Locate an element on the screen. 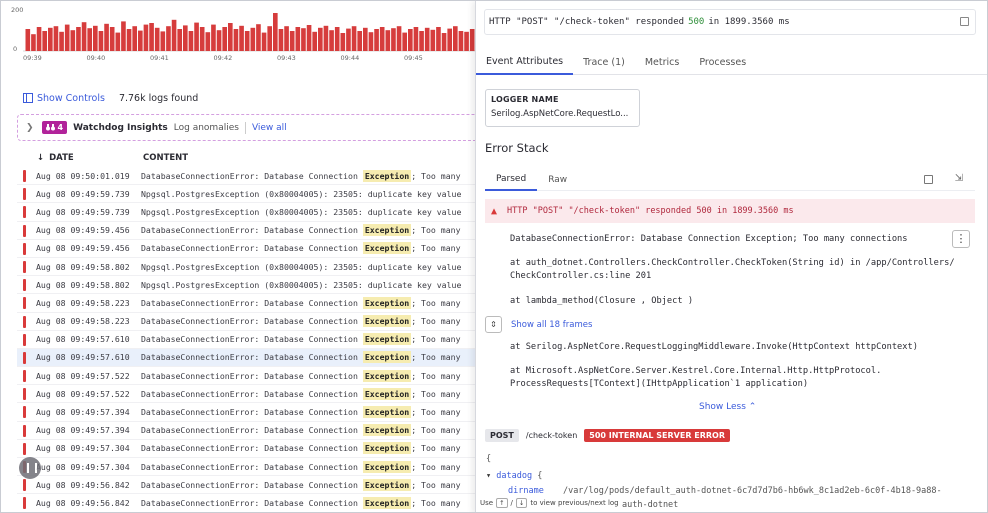 The width and height of the screenshot is (988, 513). date-column-header: ↓ DATE is located at coordinates (62, 158).